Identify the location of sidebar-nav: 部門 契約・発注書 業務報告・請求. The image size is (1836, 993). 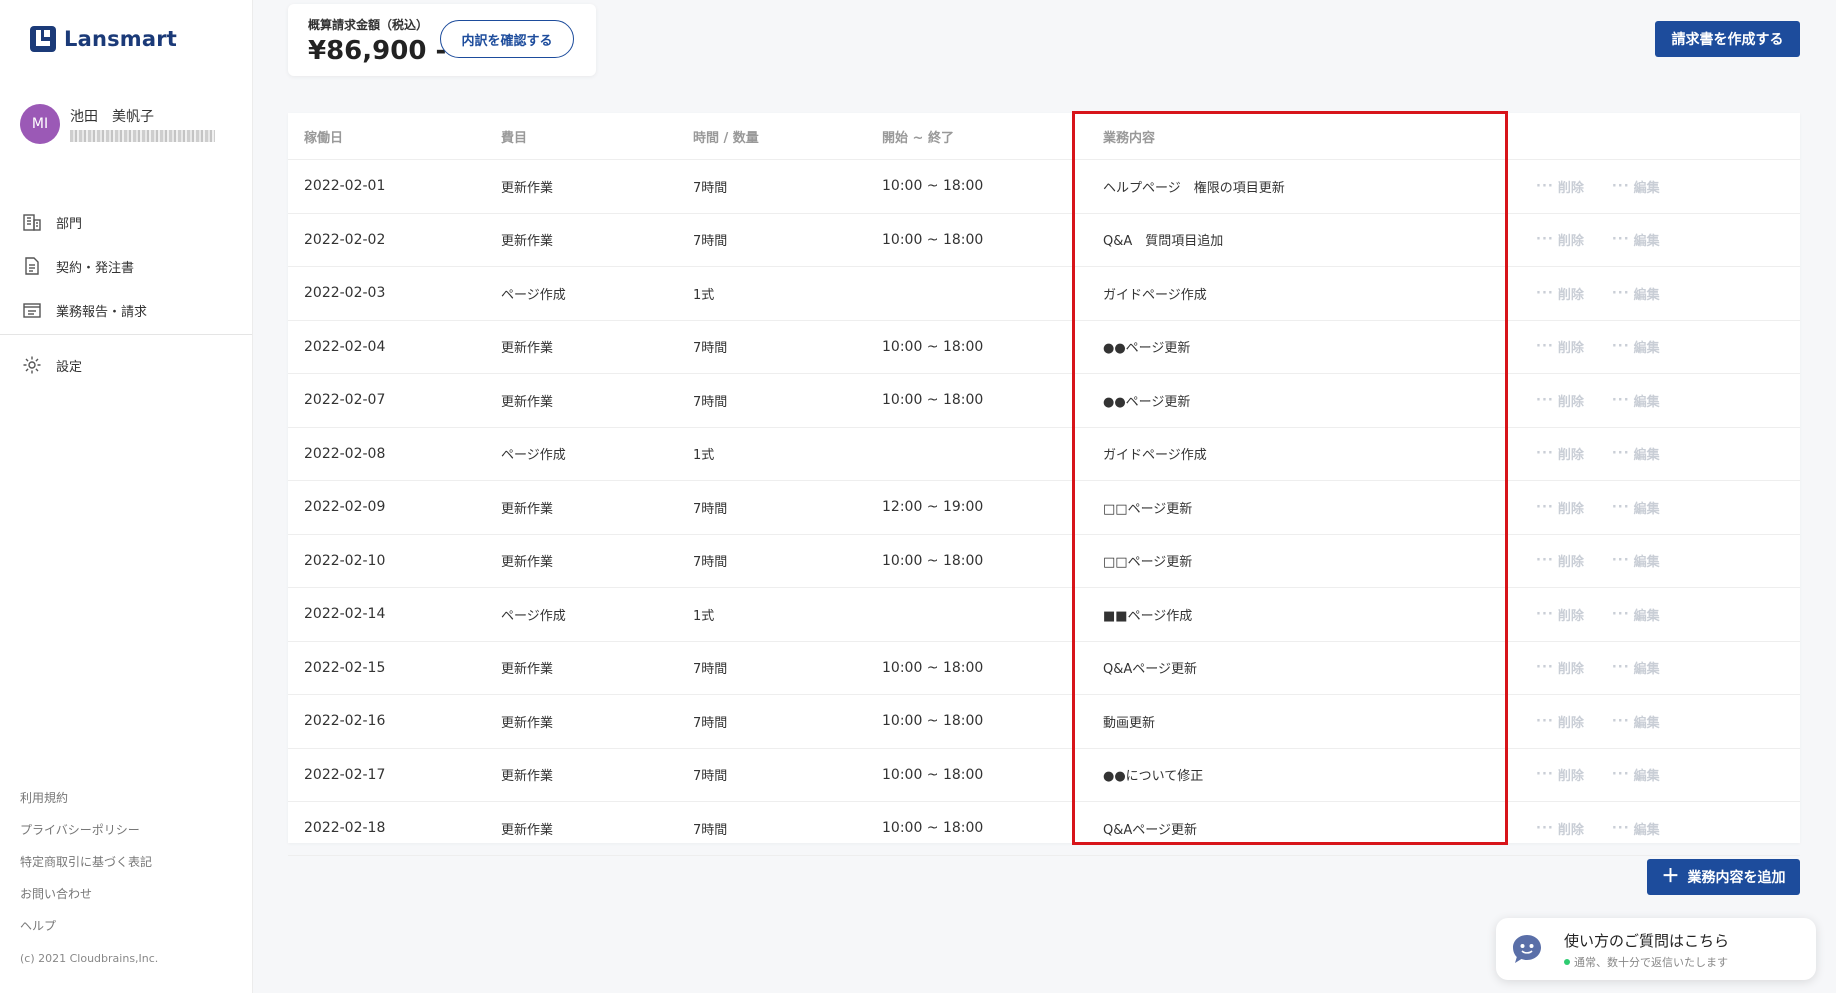
(126, 266).